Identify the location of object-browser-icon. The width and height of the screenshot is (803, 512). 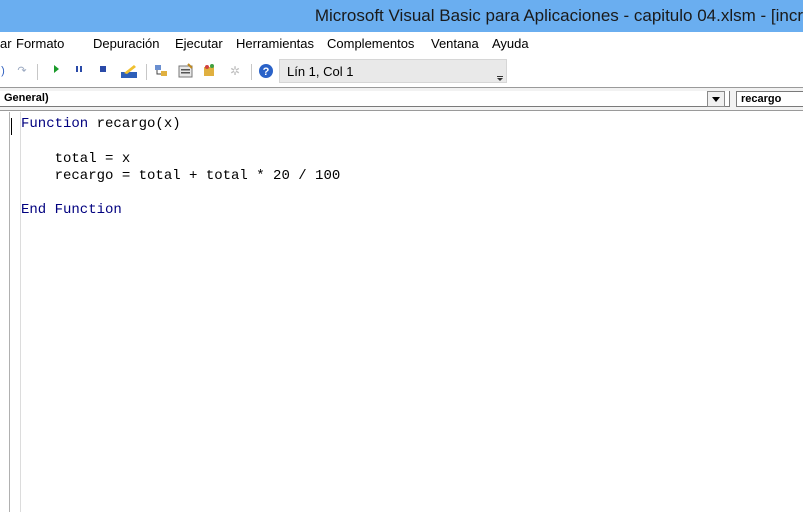
(210, 73).